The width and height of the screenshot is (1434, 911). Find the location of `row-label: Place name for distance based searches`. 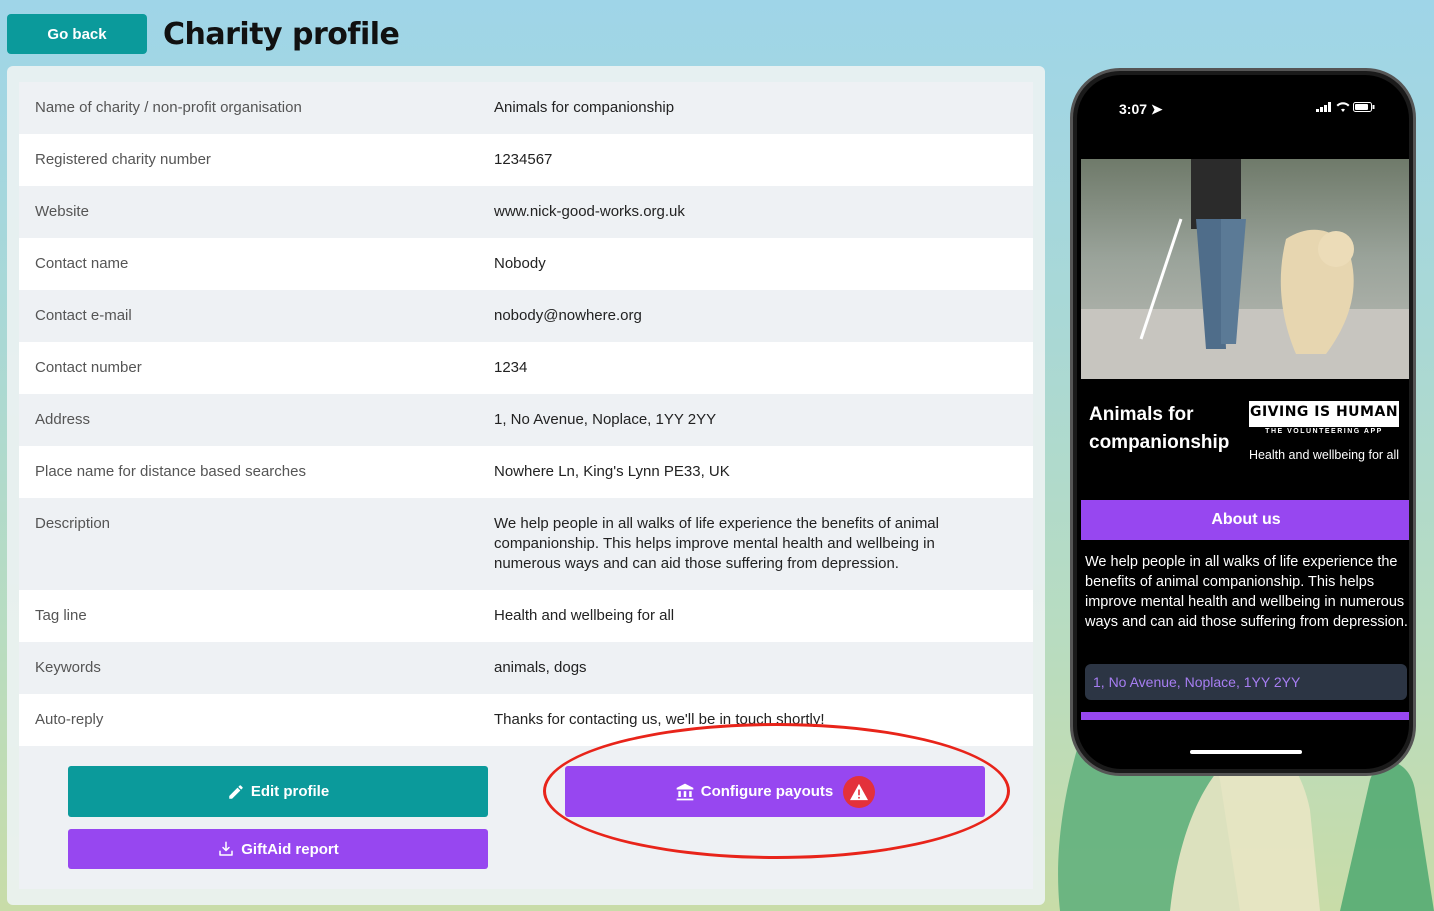

row-label: Place name for distance based searches is located at coordinates (170, 471).